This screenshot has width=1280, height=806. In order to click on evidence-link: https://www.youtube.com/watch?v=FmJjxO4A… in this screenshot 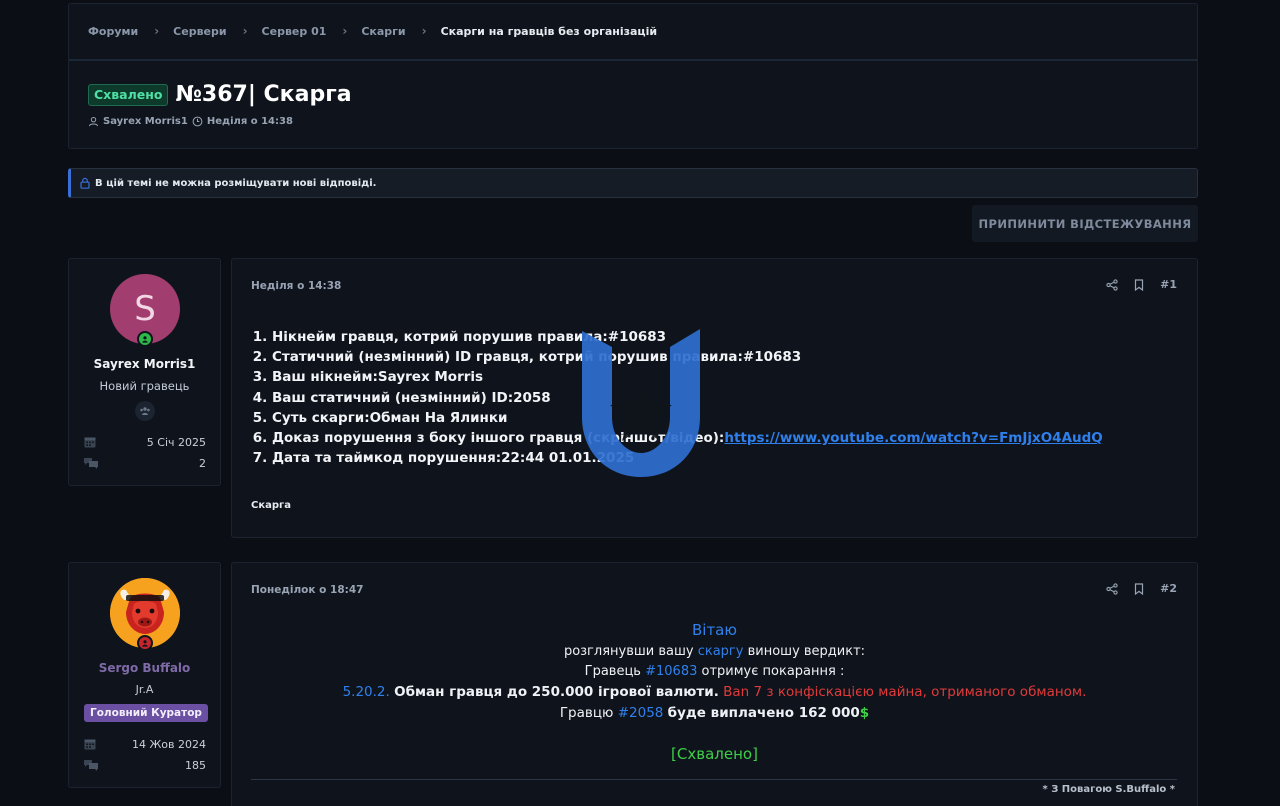, I will do `click(913, 438)`.